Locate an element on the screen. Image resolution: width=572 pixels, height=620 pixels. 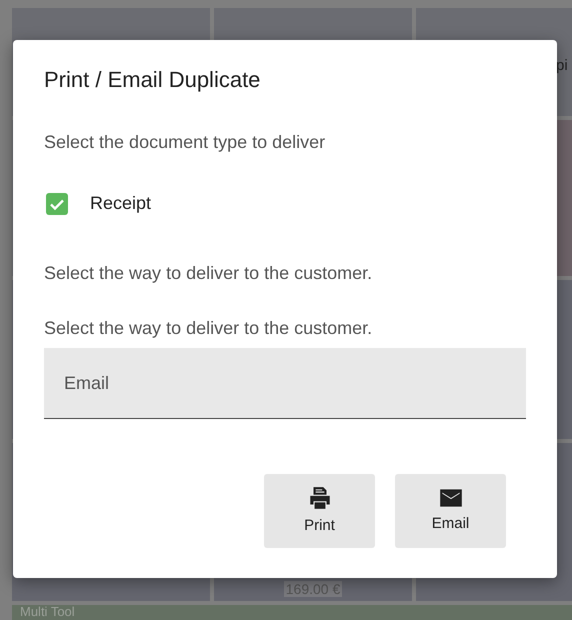
checkbox is located at coordinates (57, 203).